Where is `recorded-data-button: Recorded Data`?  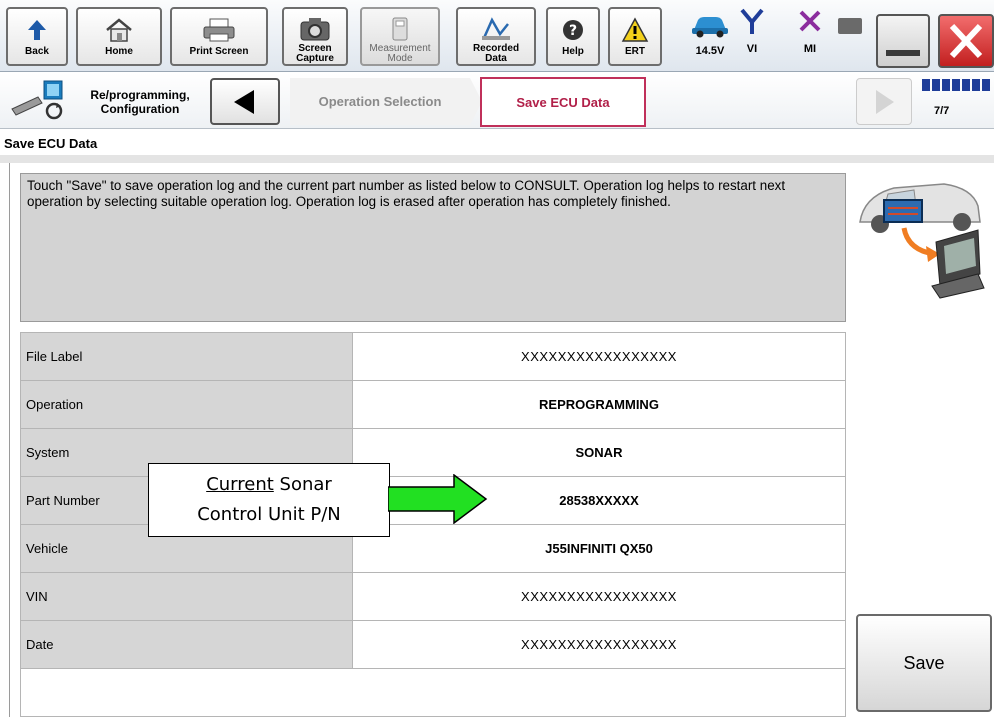
recorded-data-button: Recorded Data is located at coordinates (496, 36).